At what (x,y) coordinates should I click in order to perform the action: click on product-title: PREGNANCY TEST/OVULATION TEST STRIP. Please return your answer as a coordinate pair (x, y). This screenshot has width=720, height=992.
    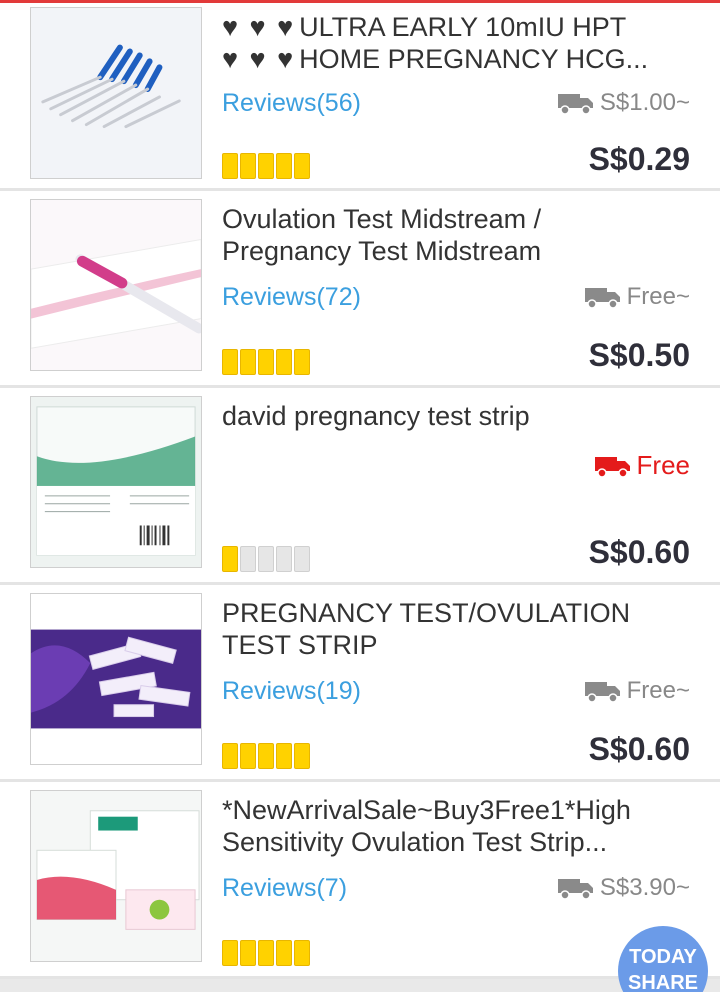
    Looking at the image, I should click on (457, 629).